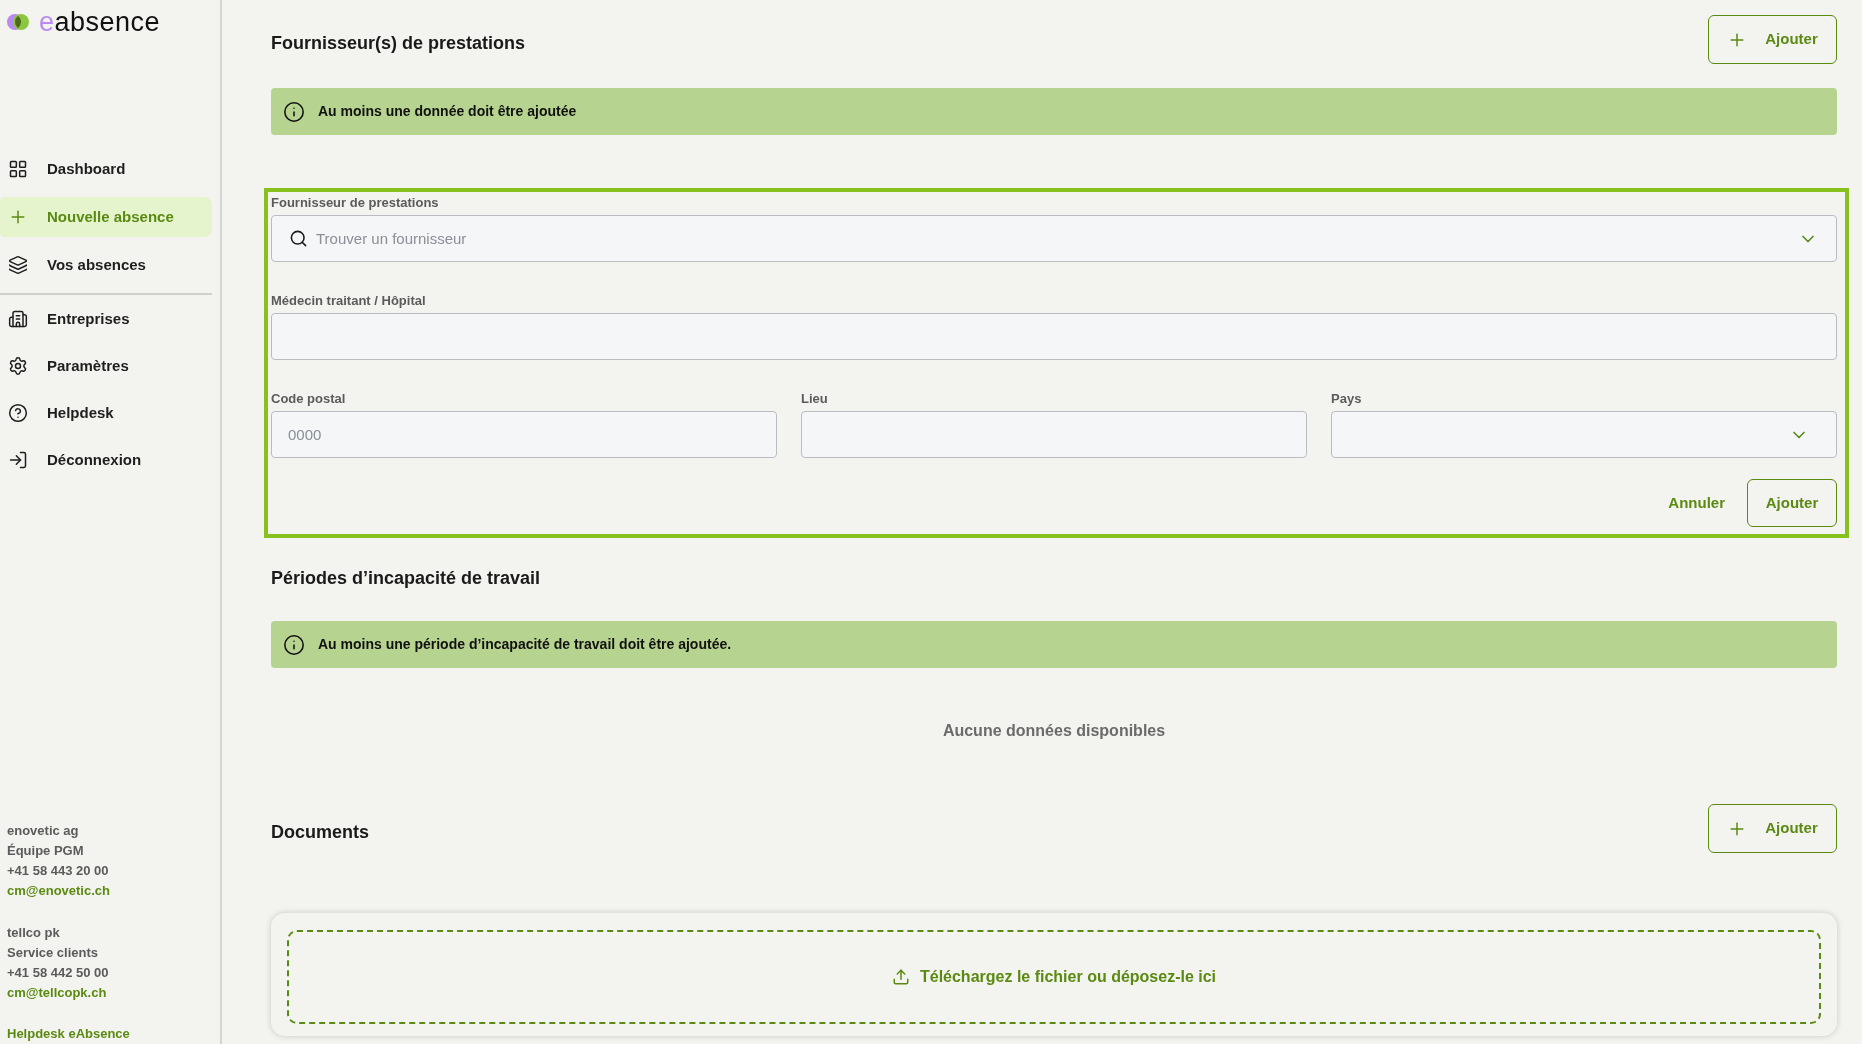 This screenshot has height=1044, width=1862. I want to click on nav-item: Paramètres, so click(106, 366).